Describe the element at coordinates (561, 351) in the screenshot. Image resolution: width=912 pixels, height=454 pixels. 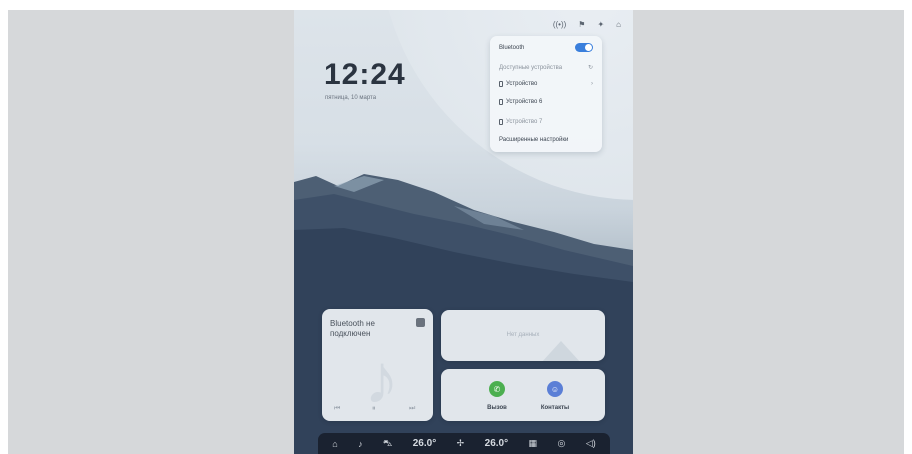
I see `placeholder-graphic` at that location.